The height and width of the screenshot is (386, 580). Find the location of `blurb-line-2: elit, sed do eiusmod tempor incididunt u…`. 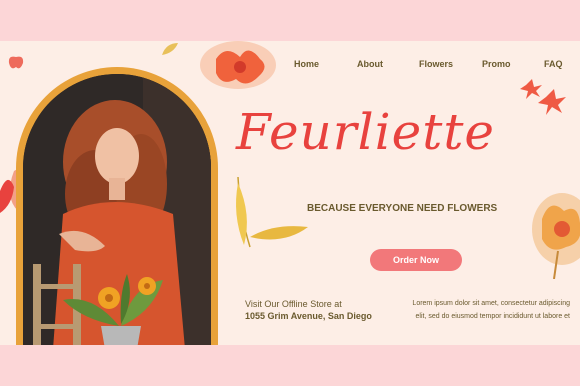

blurb-line-2: elit, sed do eiusmod tempor incididunt u… is located at coordinates (492, 316).